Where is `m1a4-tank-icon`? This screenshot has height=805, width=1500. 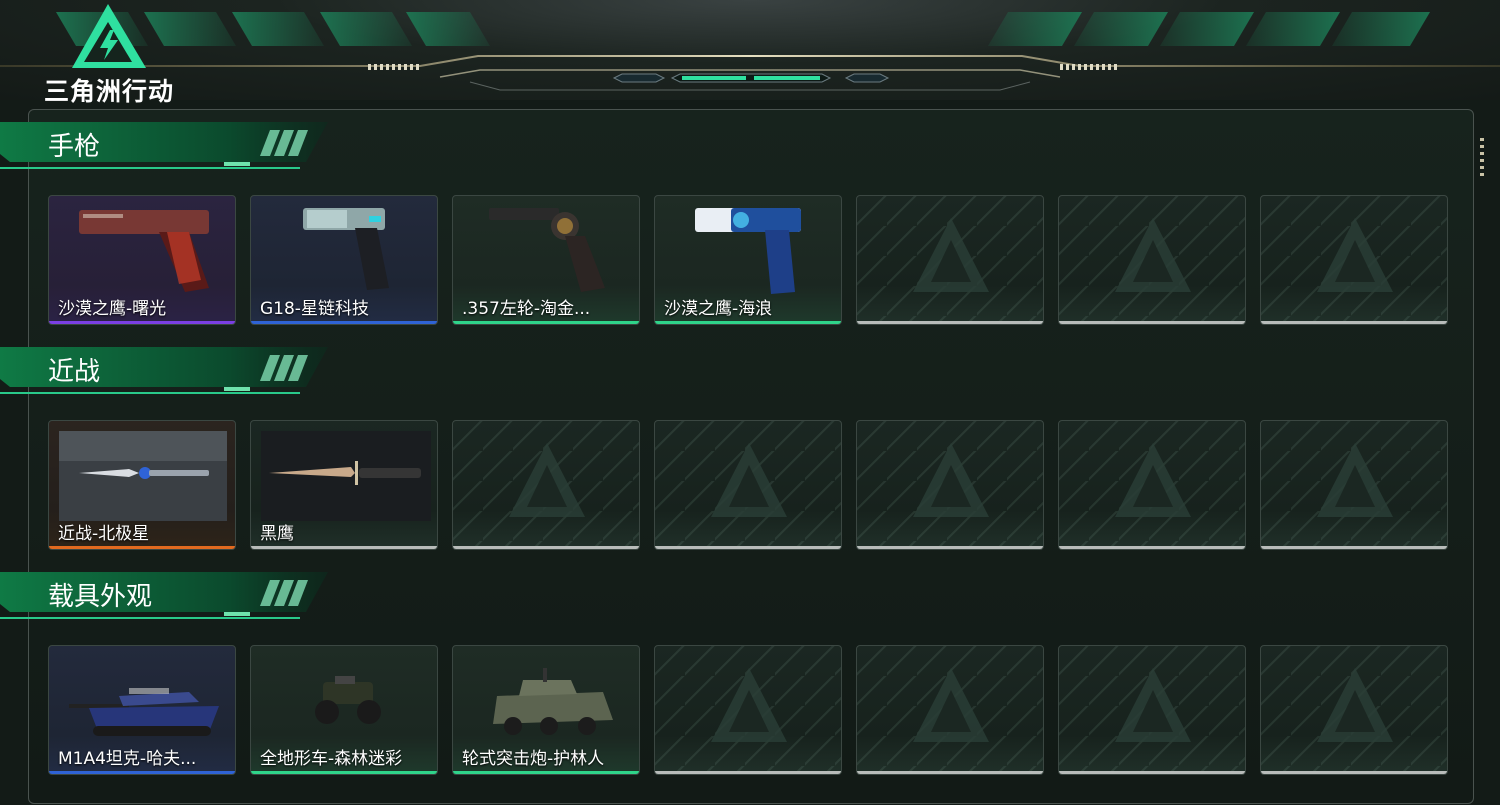
m1a4-tank-icon is located at coordinates (144, 712).